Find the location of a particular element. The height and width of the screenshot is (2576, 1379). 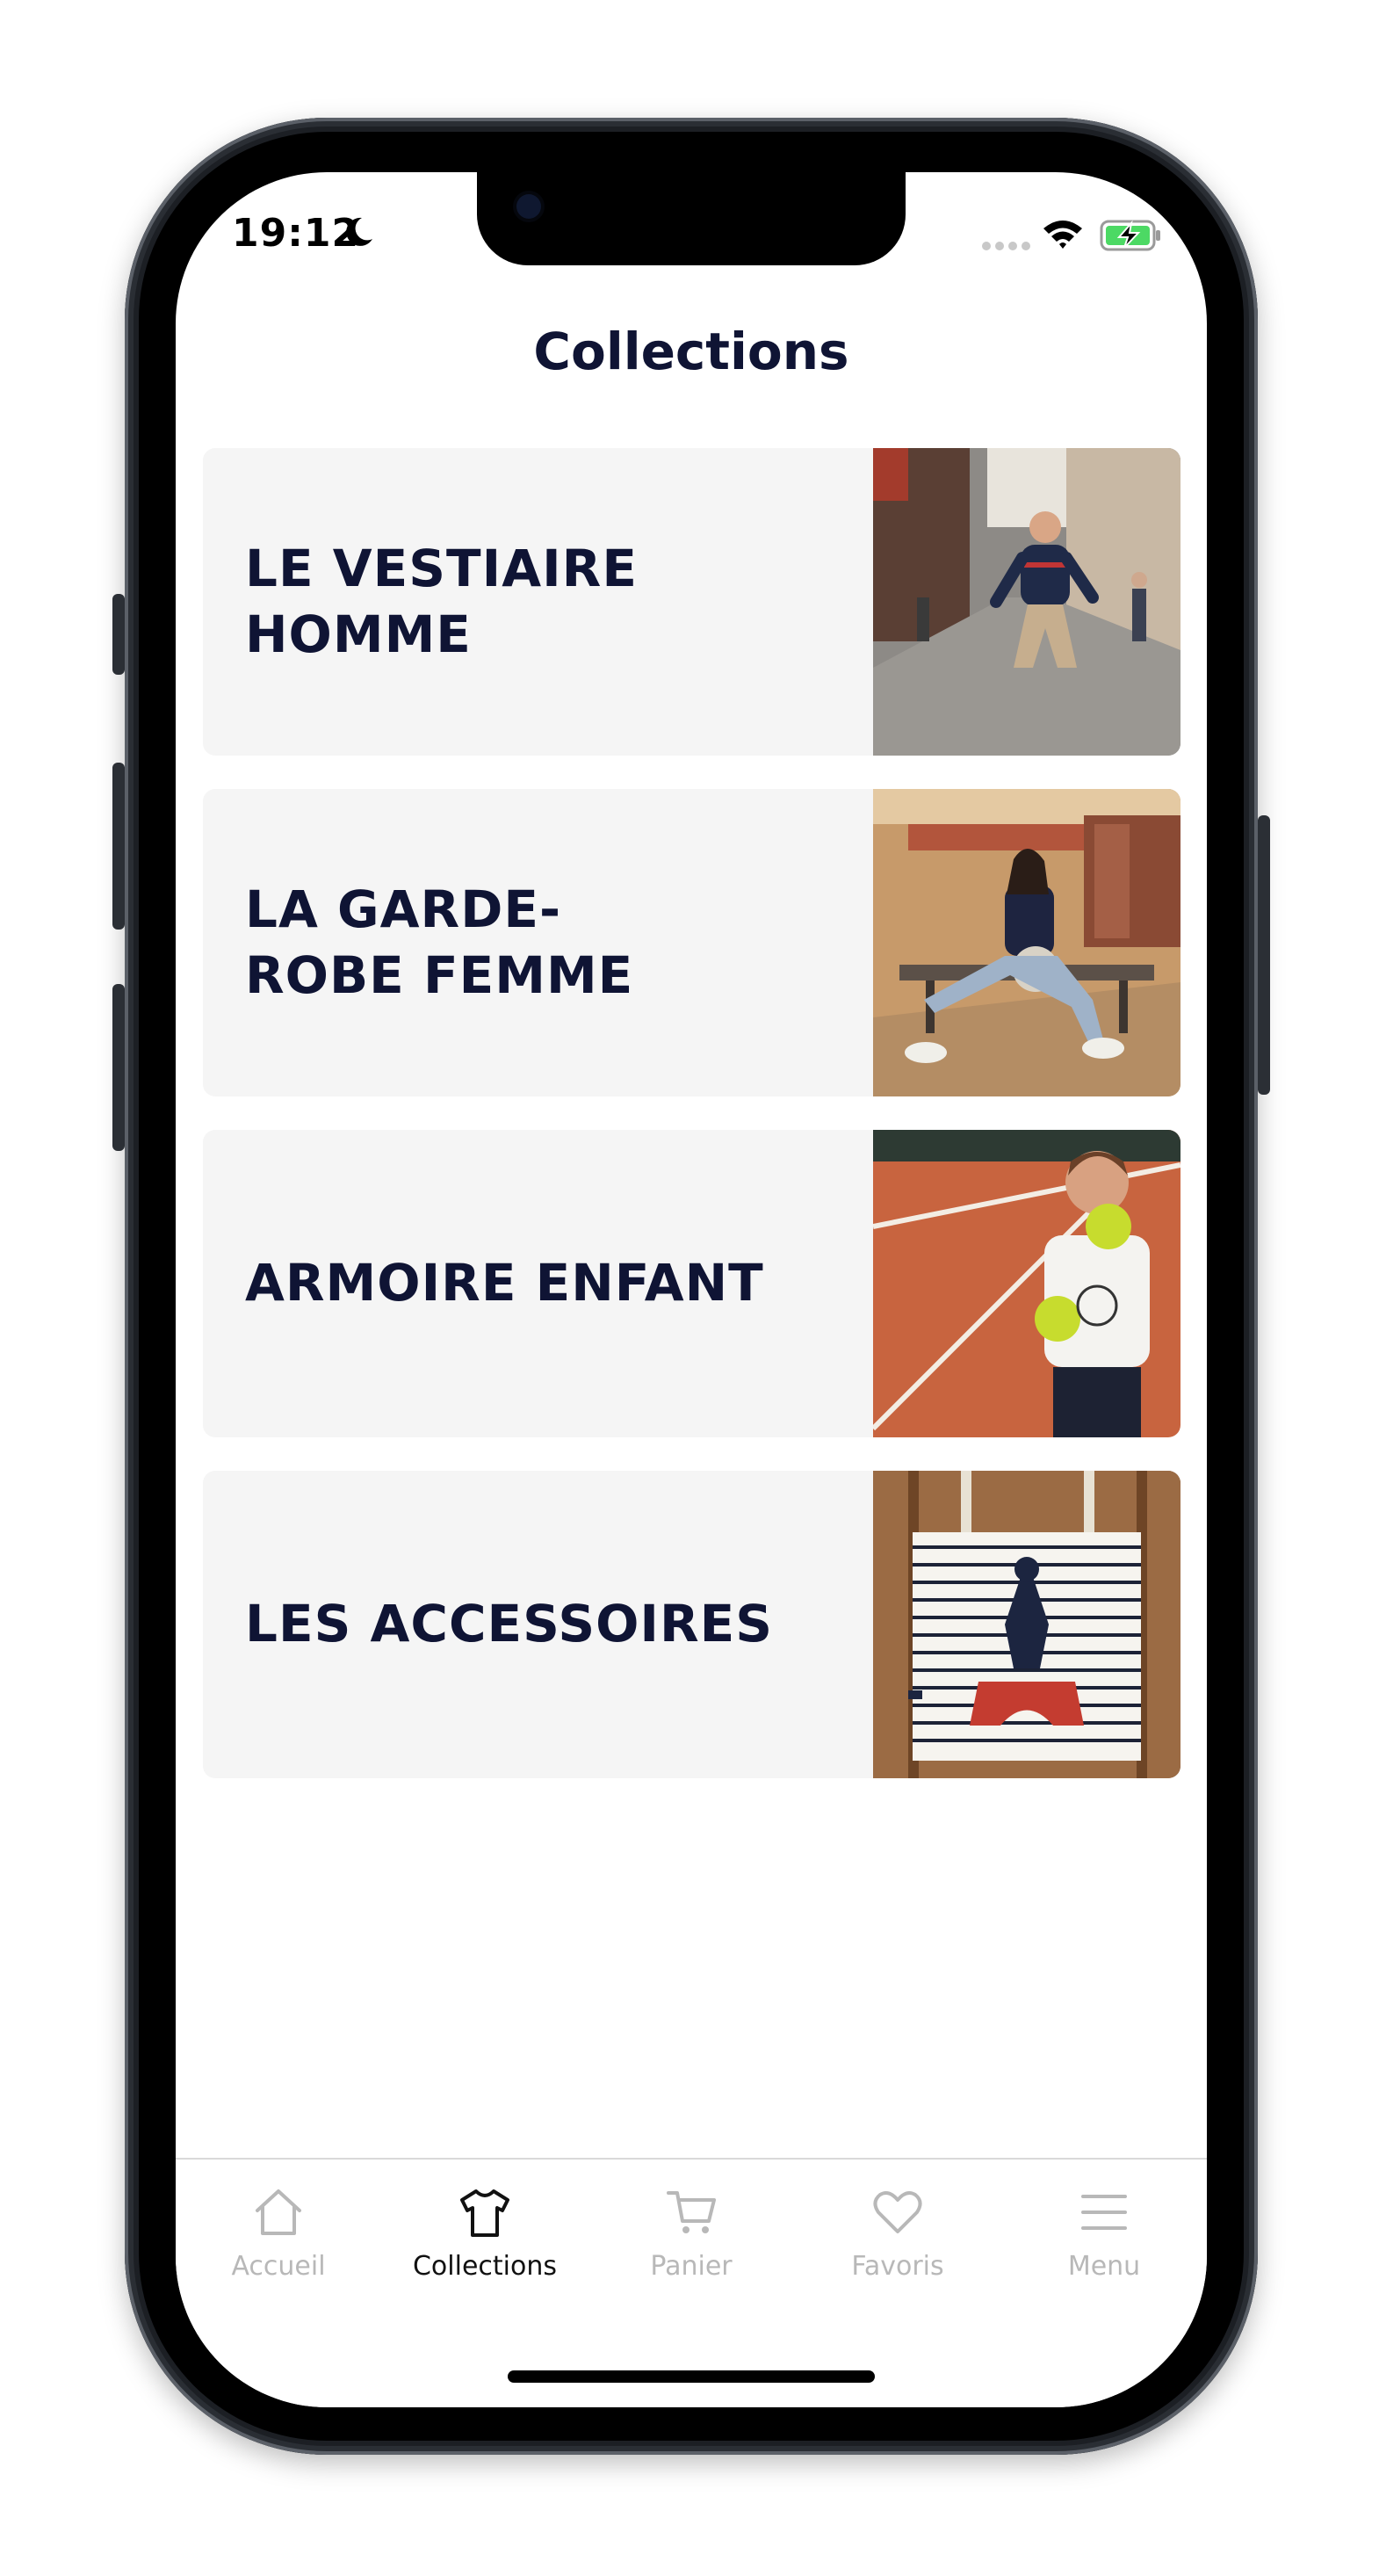

collection-card-femme: LA GARDE- ROBE FEMME is located at coordinates (691, 942).